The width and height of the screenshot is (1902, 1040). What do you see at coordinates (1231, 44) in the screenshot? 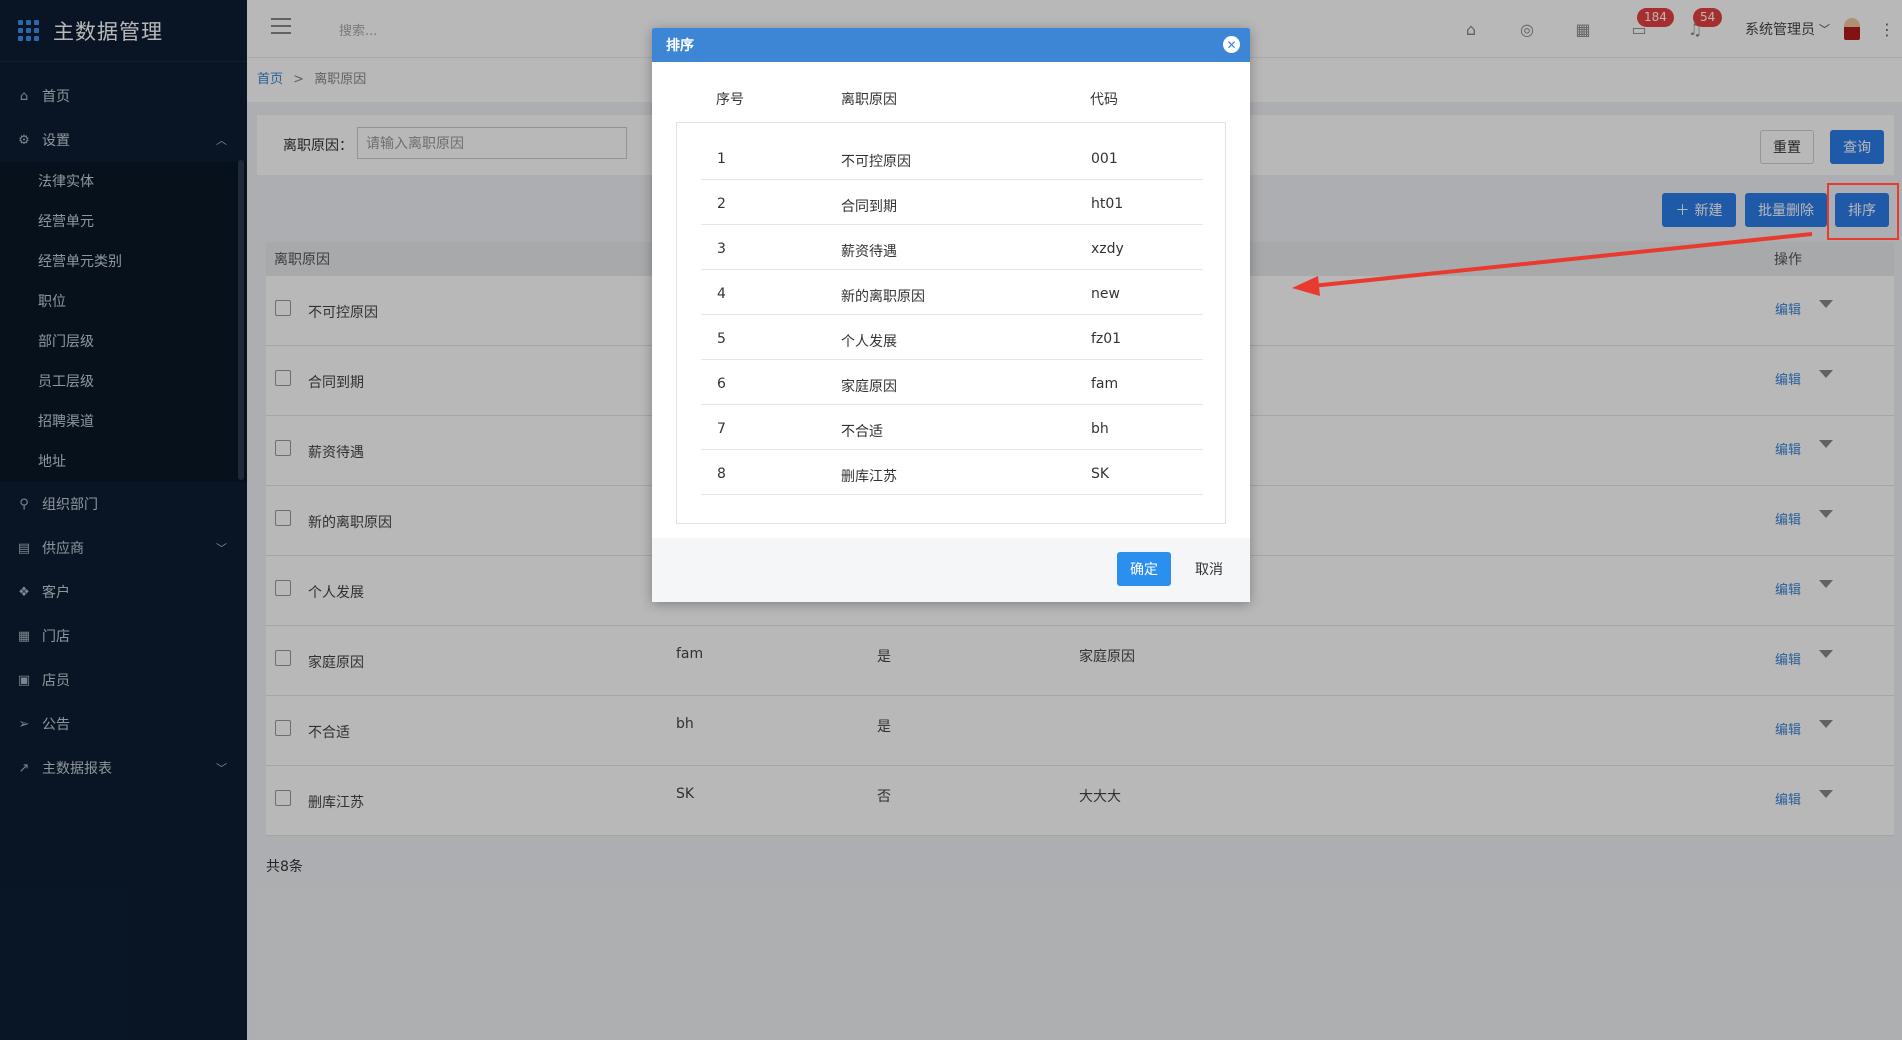
I see `close-icon: ✕` at bounding box center [1231, 44].